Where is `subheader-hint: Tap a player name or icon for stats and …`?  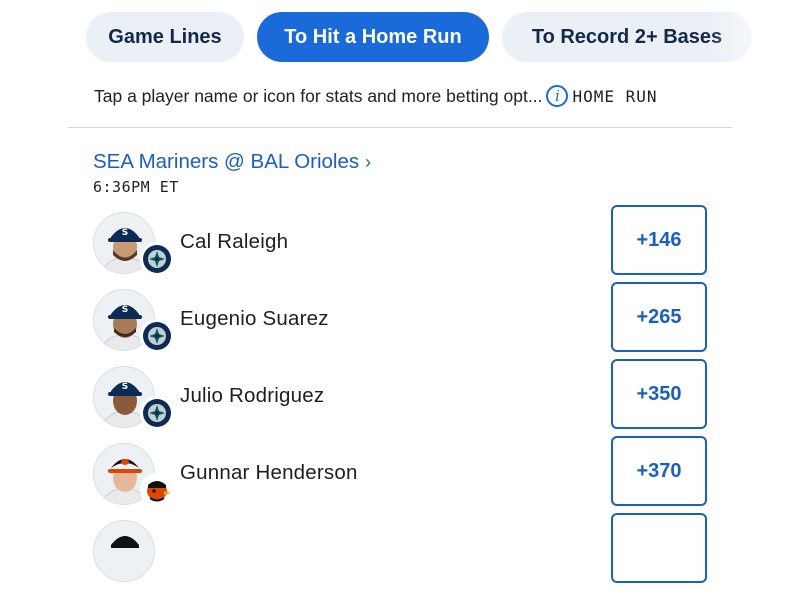
subheader-hint: Tap a player name or icon for stats and … is located at coordinates (318, 95).